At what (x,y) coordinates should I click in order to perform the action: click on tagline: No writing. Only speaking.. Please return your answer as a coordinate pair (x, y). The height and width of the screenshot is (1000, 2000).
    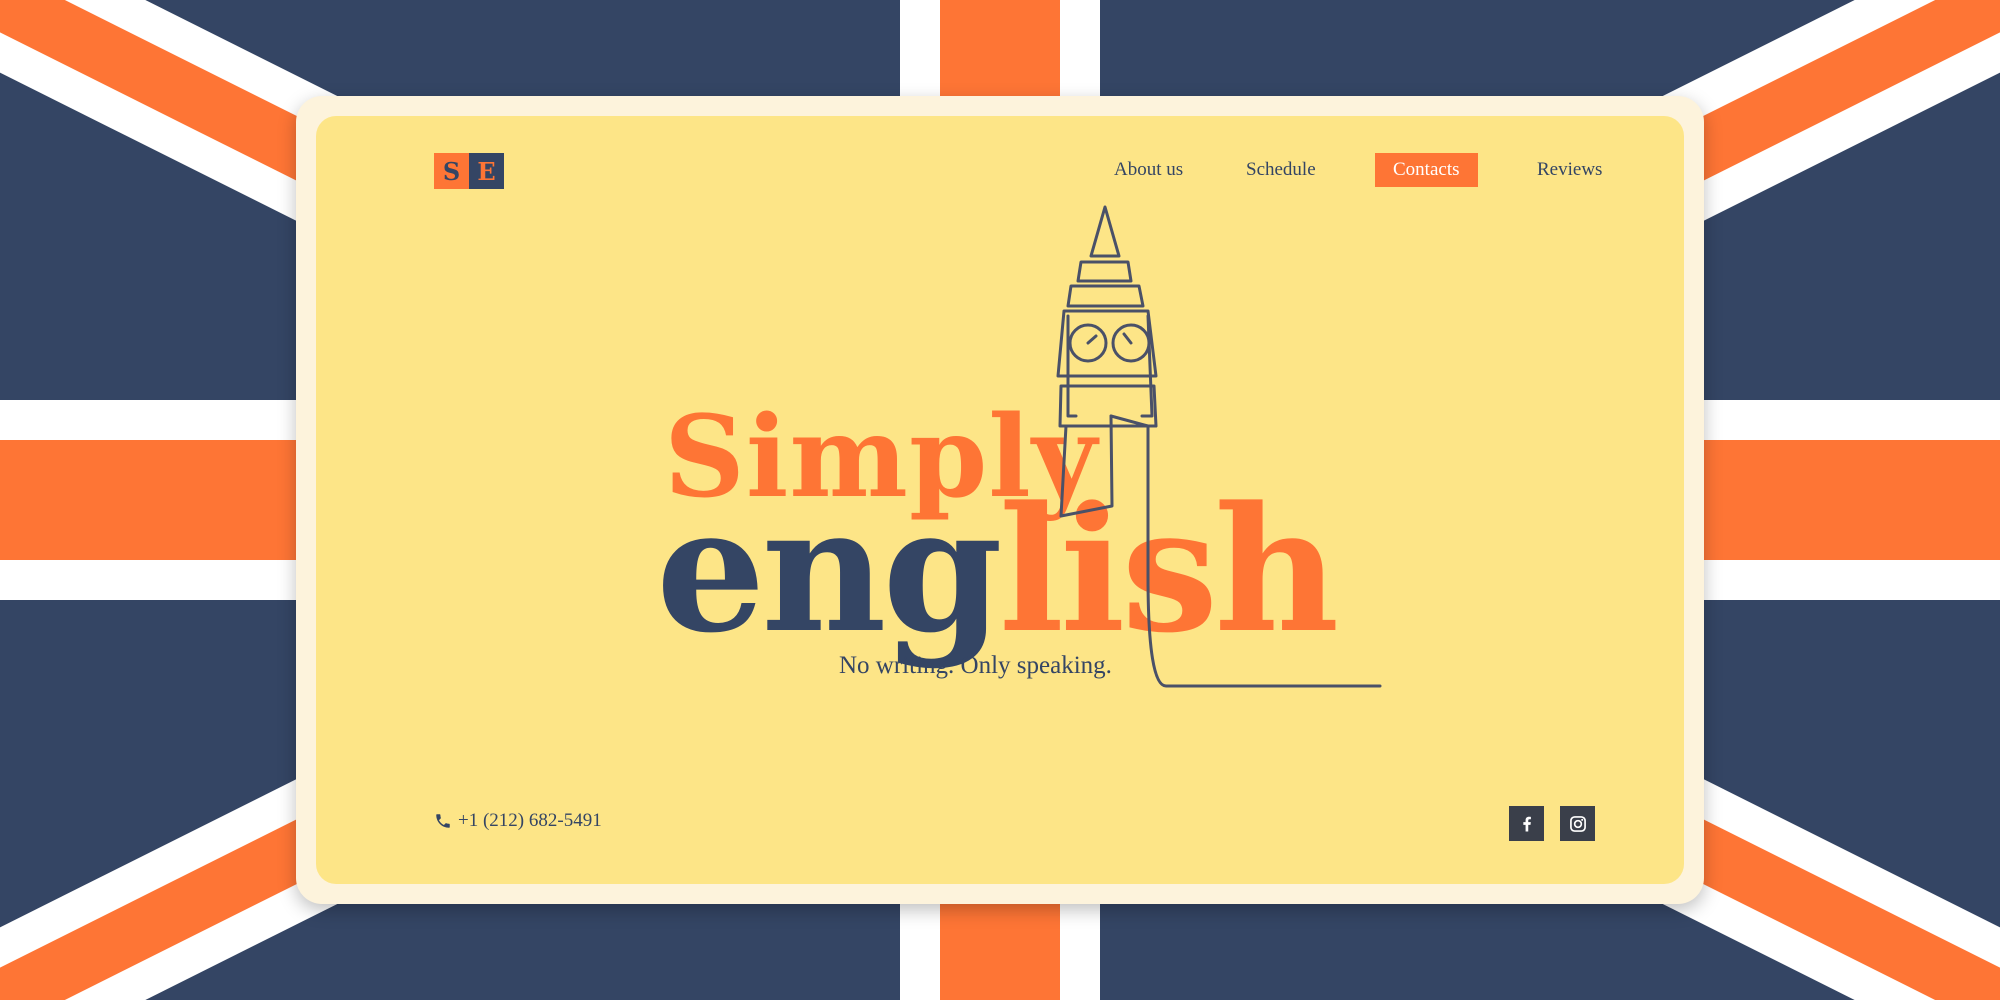
    Looking at the image, I should click on (975, 665).